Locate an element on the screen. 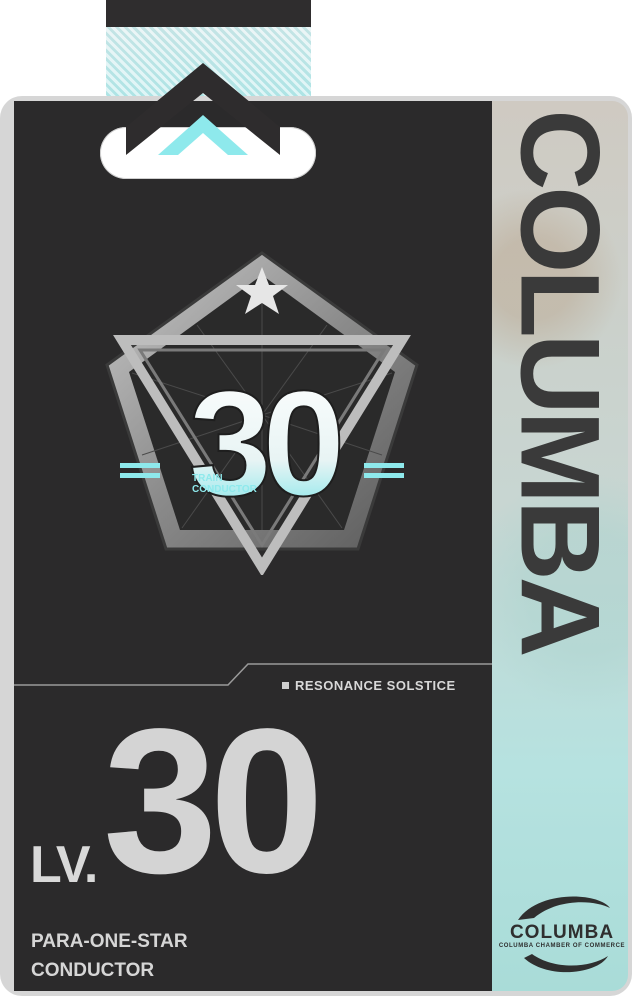 This screenshot has height=996, width=632. rank-line1: PARA-ONE-STAR is located at coordinates (109, 941).